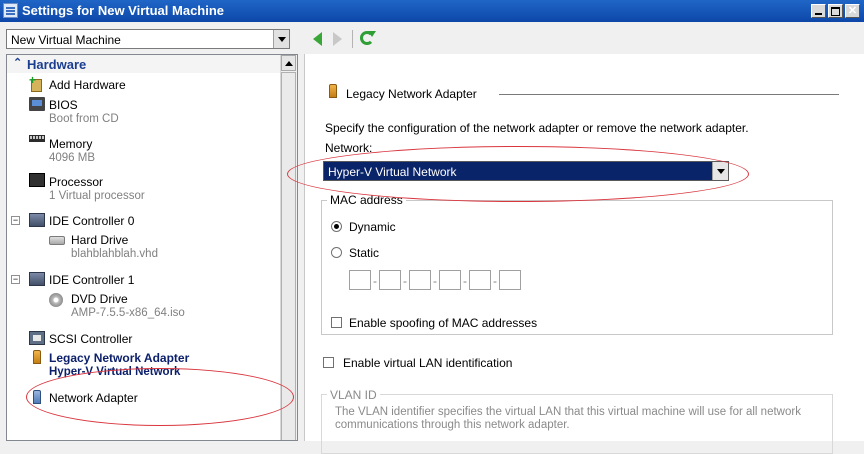 Image resolution: width=864 pixels, height=454 pixels. I want to click on scroll-up-button, so click(288, 63).